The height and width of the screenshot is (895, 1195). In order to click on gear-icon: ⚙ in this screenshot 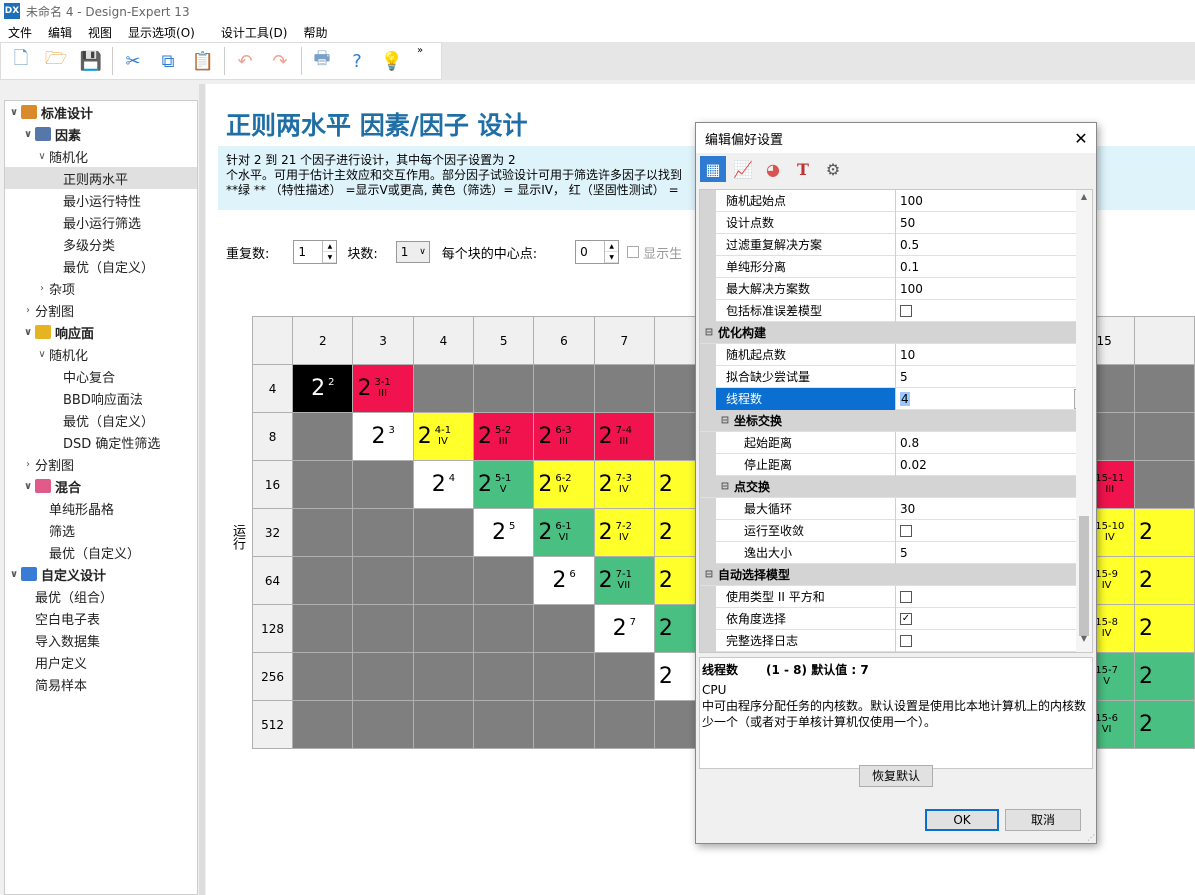, I will do `click(833, 169)`.